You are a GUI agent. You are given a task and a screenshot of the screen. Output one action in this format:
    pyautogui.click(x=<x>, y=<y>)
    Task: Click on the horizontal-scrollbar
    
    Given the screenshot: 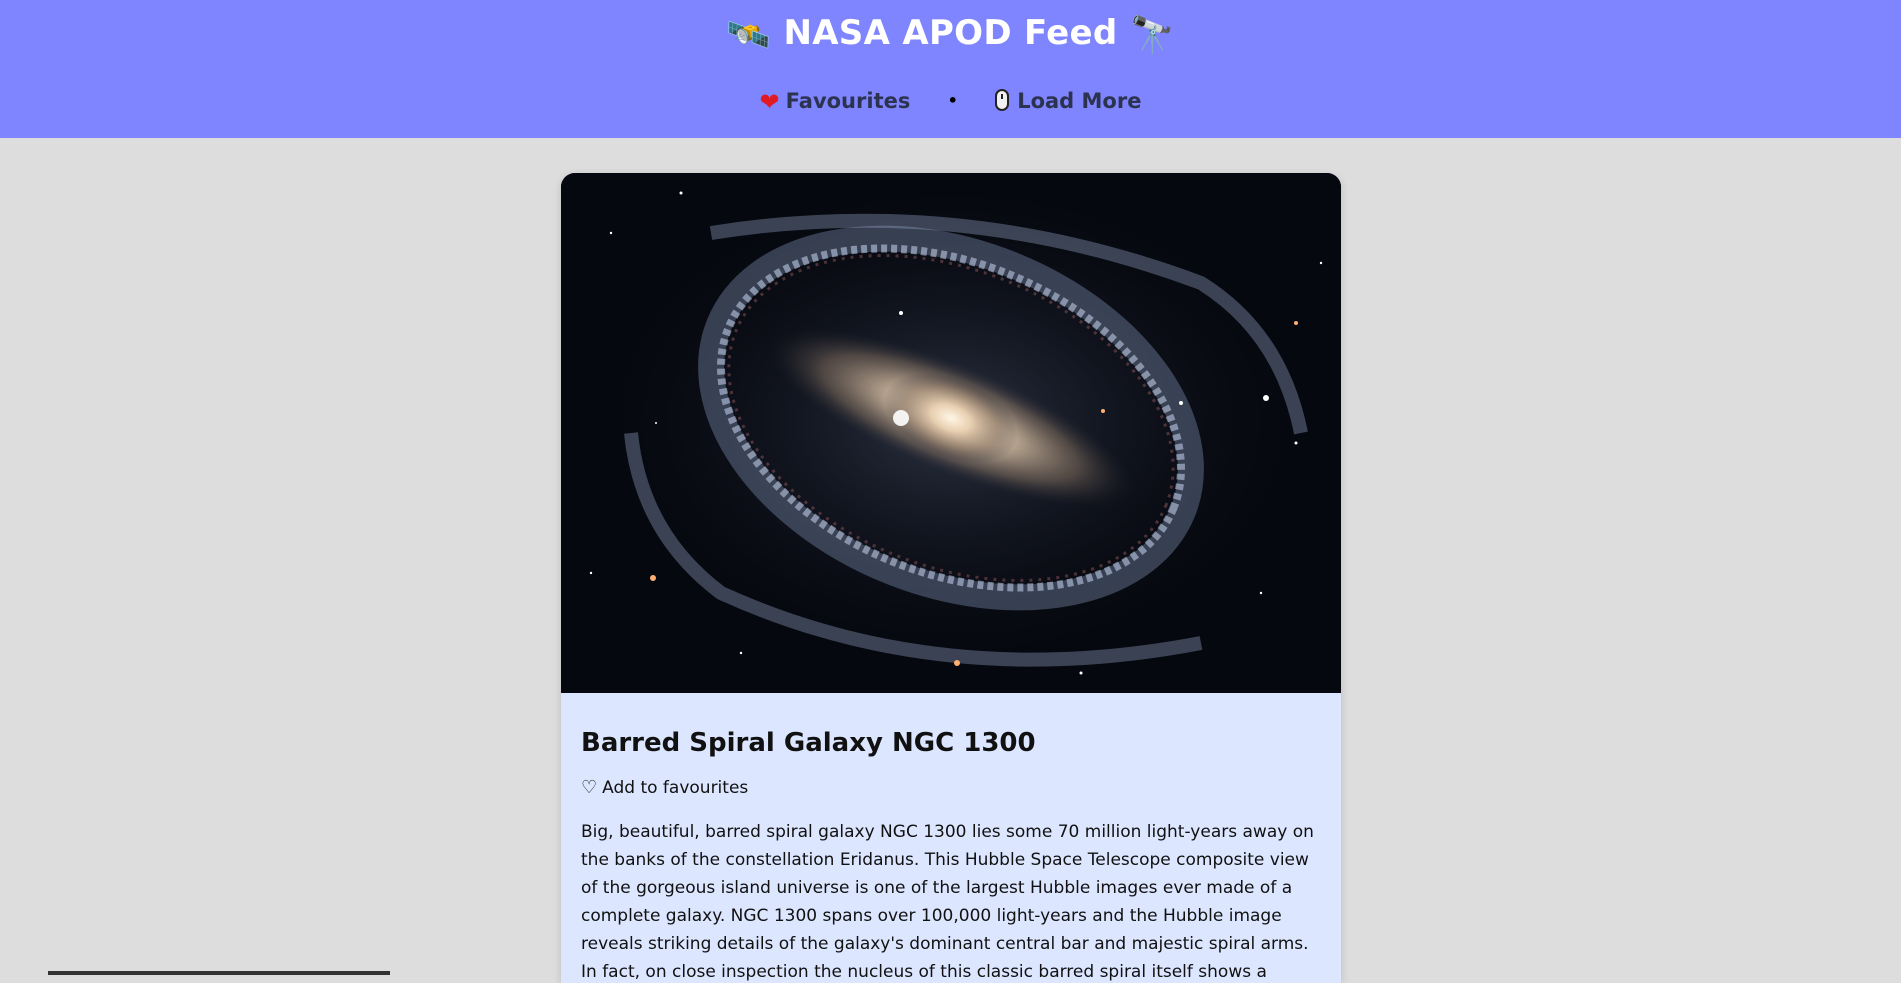 What is the action you would take?
    pyautogui.click(x=219, y=973)
    